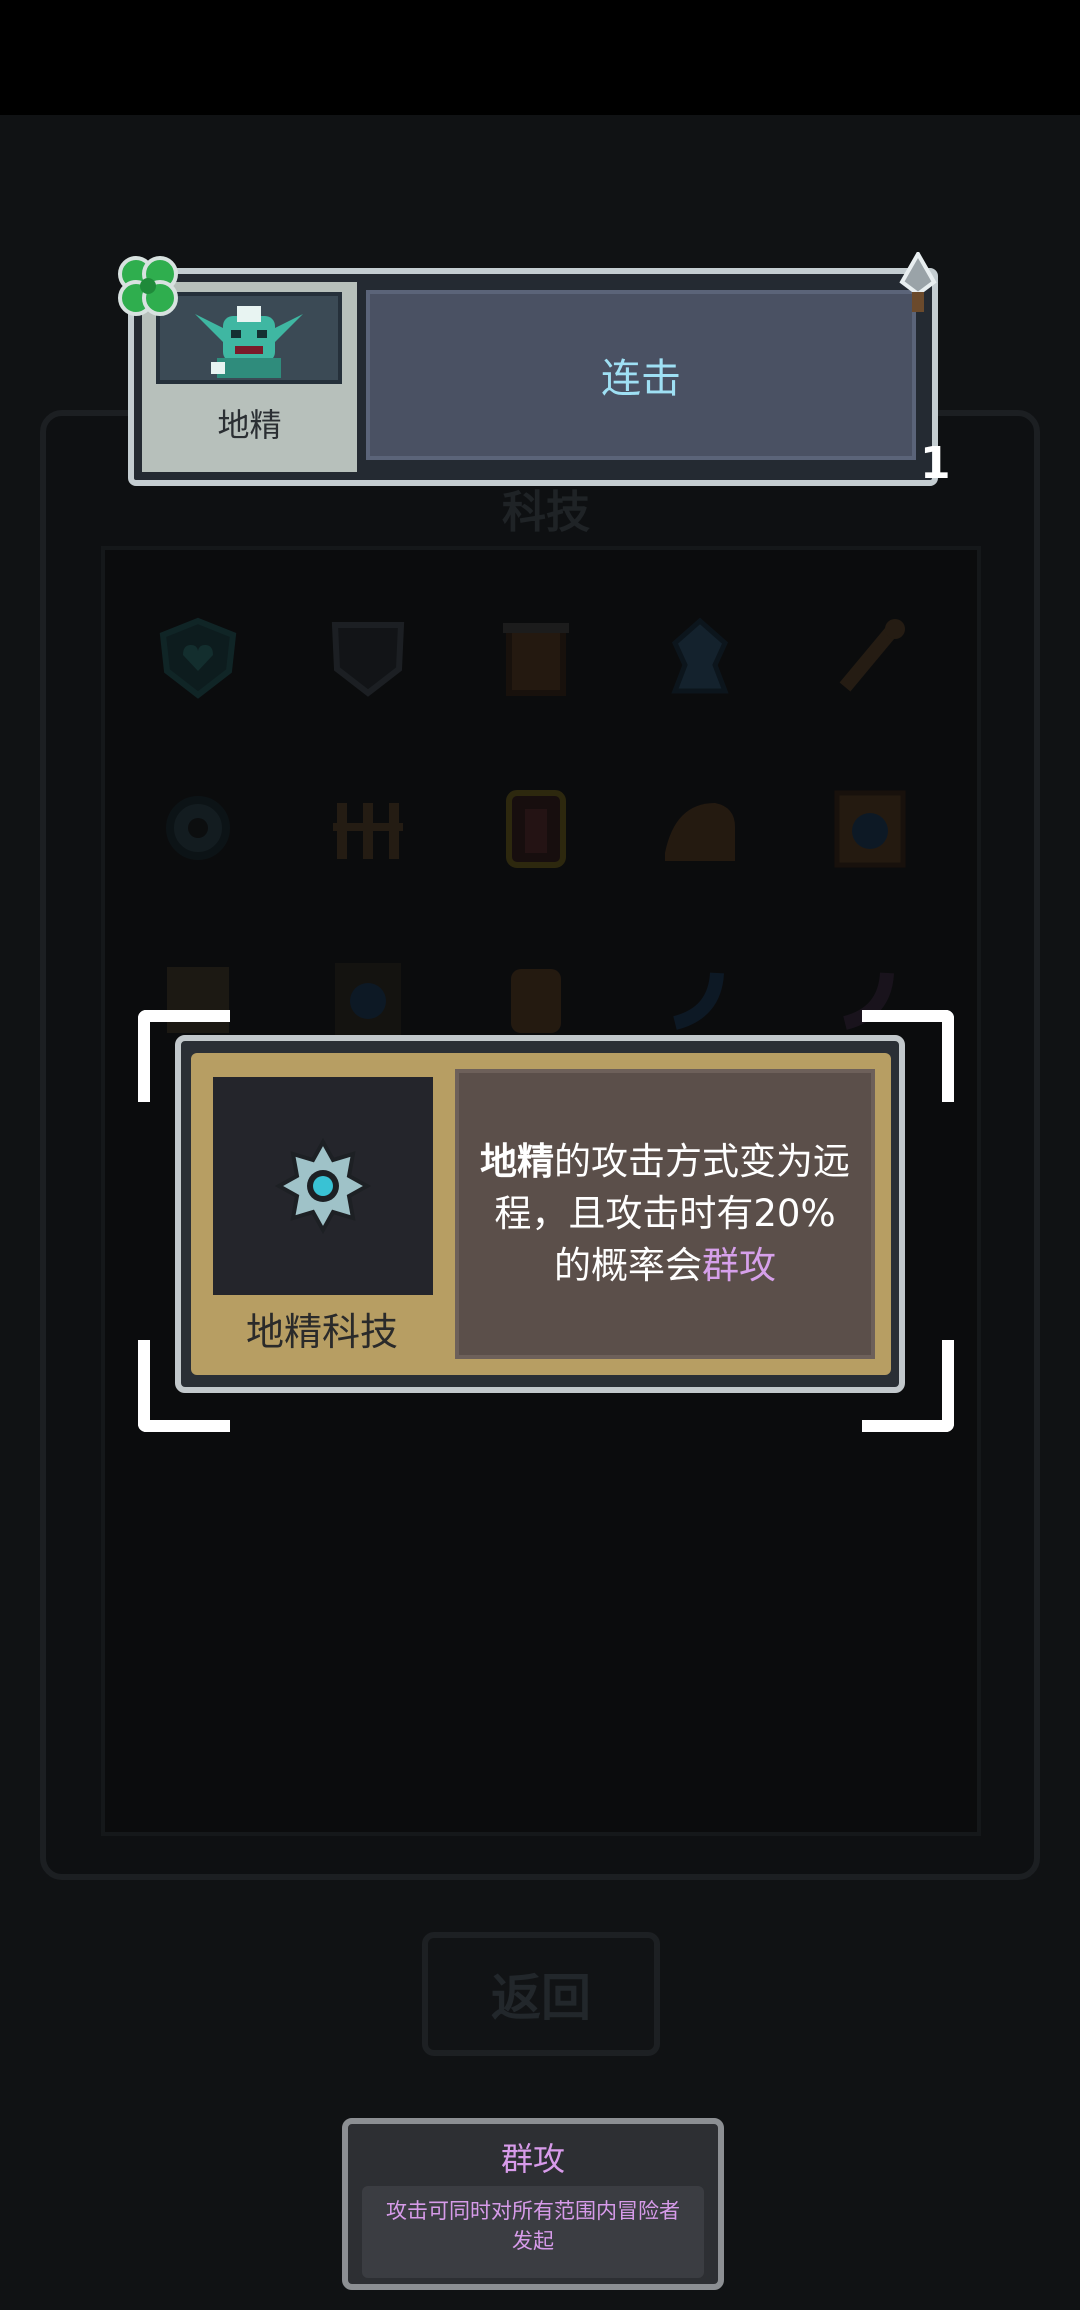 This screenshot has height=2310, width=1080. What do you see at coordinates (540, 57) in the screenshot?
I see `status-bar-area` at bounding box center [540, 57].